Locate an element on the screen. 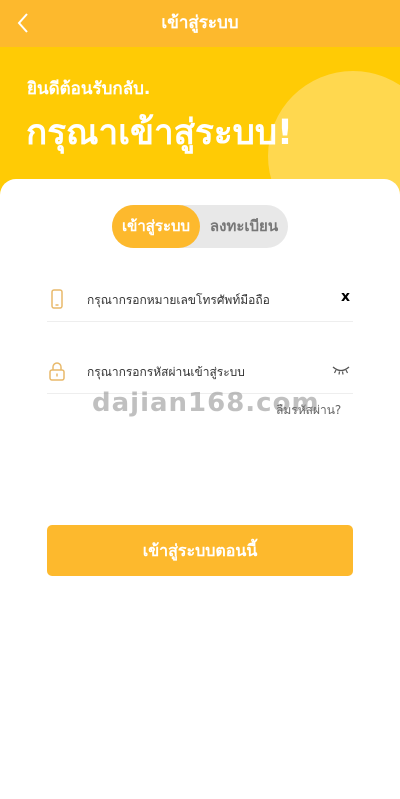 The height and width of the screenshot is (799, 400). clear-phone-button: x is located at coordinates (345, 297).